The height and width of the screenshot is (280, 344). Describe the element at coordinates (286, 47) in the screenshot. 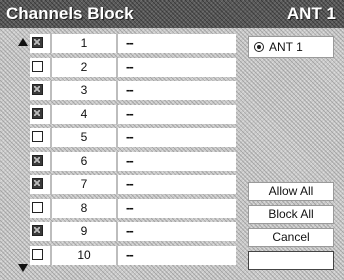

I see `source-option-label: ANT 1` at that location.